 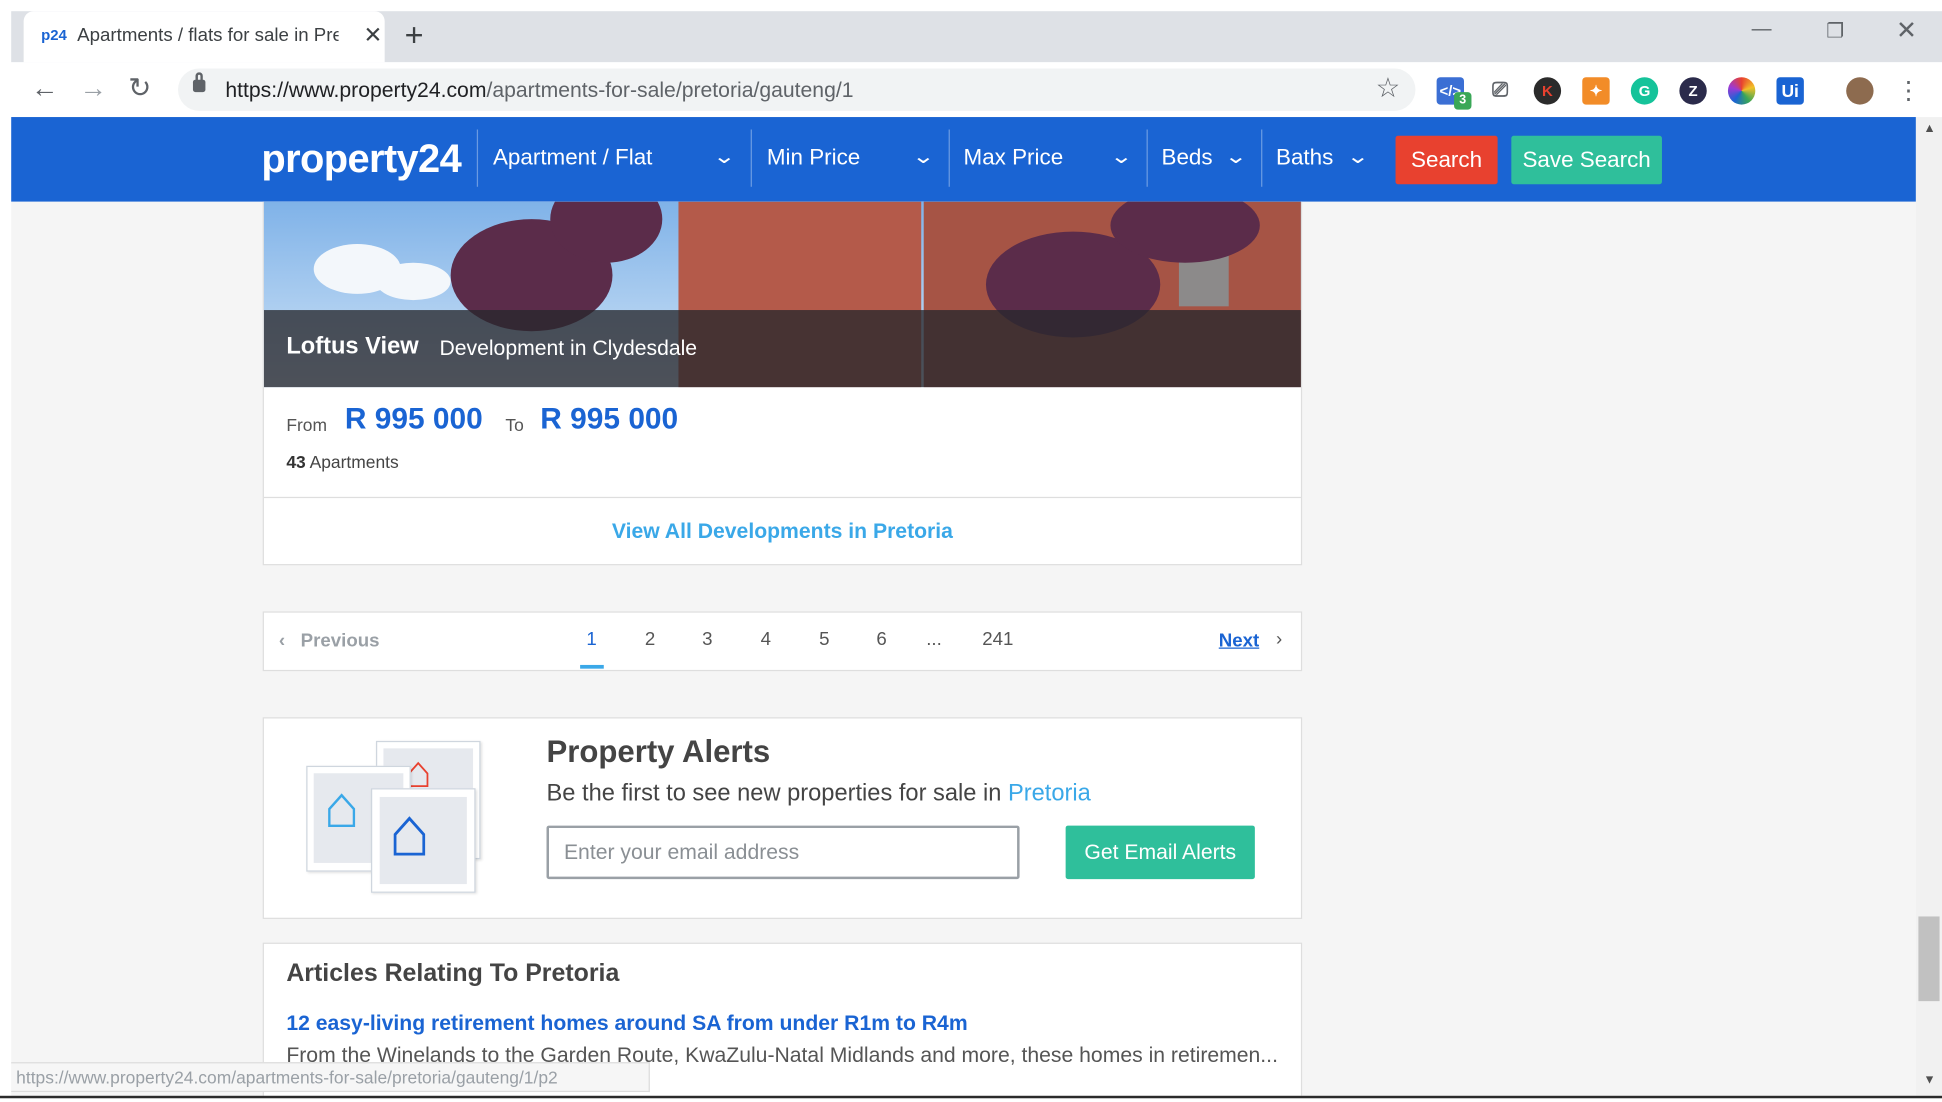 What do you see at coordinates (591, 639) in the screenshot?
I see `page-link-1: 1` at bounding box center [591, 639].